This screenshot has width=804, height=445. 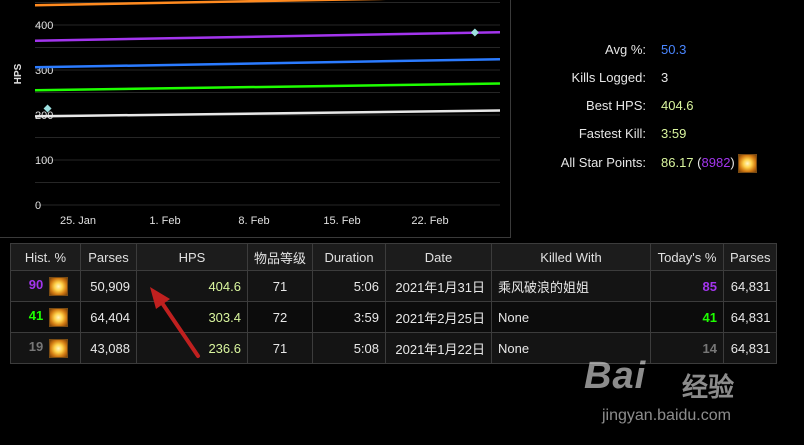 What do you see at coordinates (677, 162) in the screenshot?
I see `stat-star-points-value: 86.17` at bounding box center [677, 162].